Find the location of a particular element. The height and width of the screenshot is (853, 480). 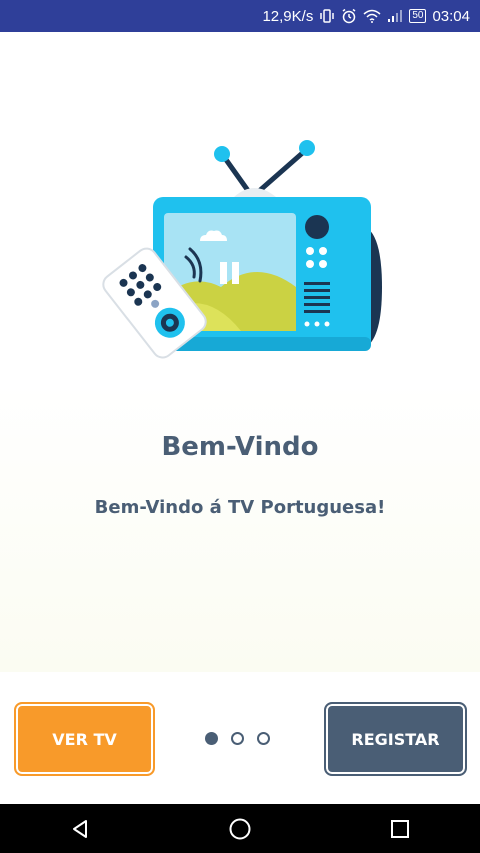

home-icon is located at coordinates (240, 828).